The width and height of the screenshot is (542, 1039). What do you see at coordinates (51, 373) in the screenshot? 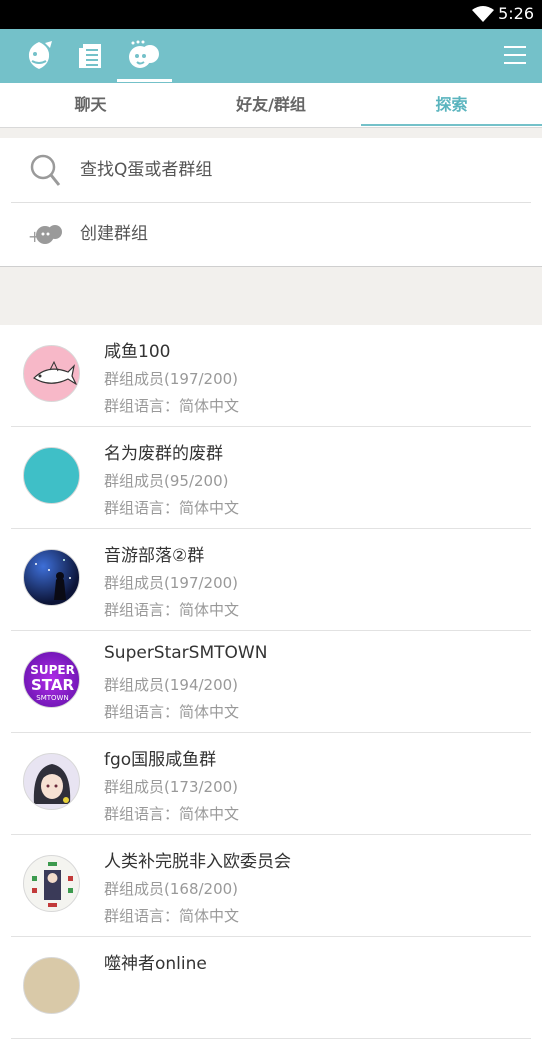
I see `fish-avatar` at bounding box center [51, 373].